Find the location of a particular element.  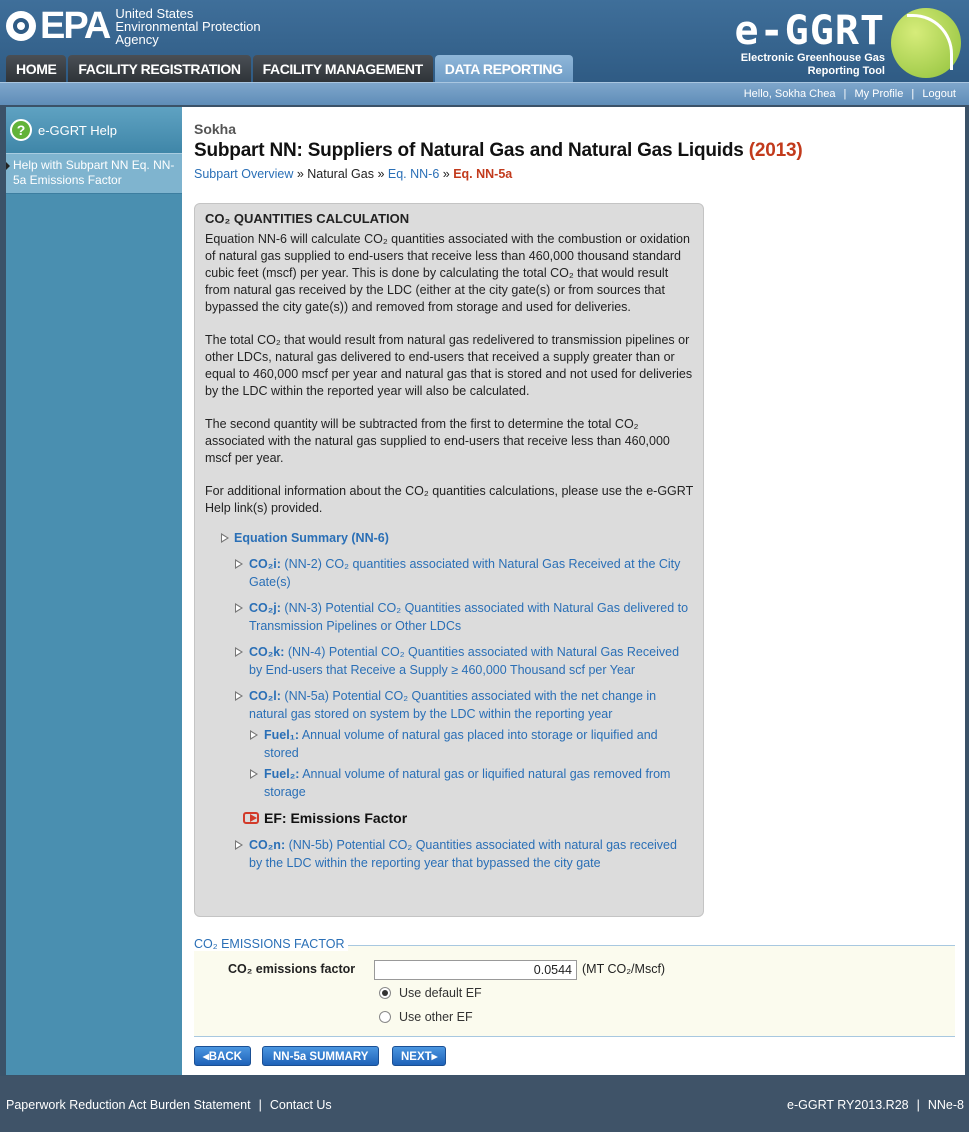

radio-default-ef: Use default EF is located at coordinates (430, 993).